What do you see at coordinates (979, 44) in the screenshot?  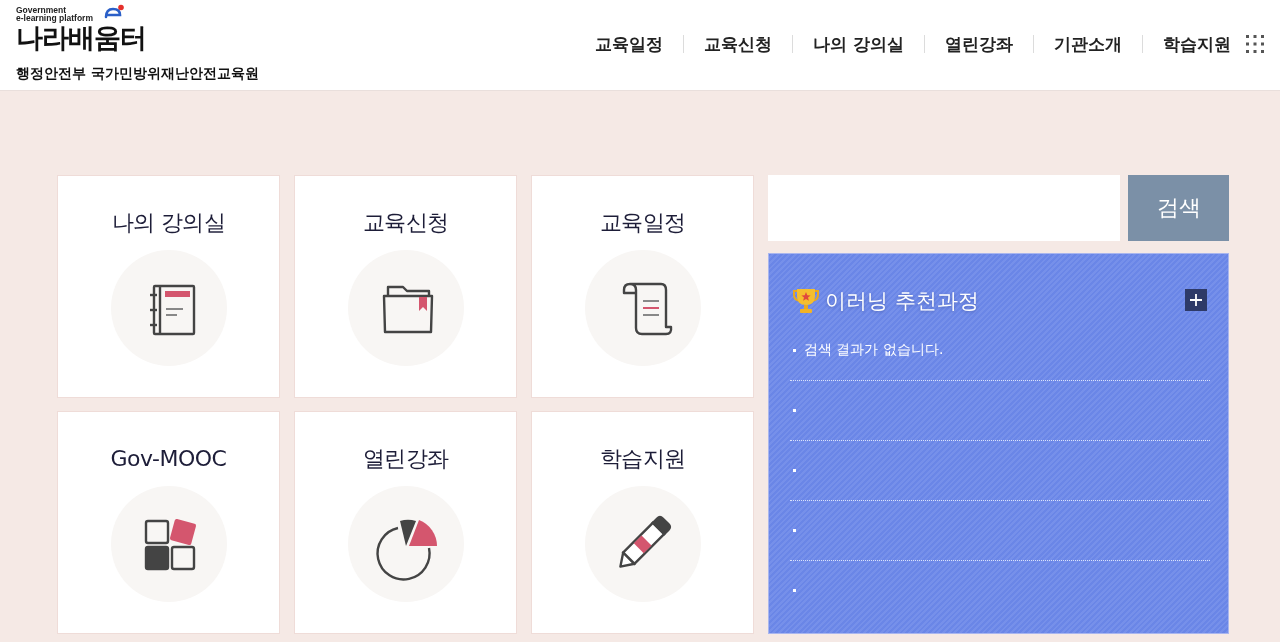 I see `nav-link: 열린강좌` at bounding box center [979, 44].